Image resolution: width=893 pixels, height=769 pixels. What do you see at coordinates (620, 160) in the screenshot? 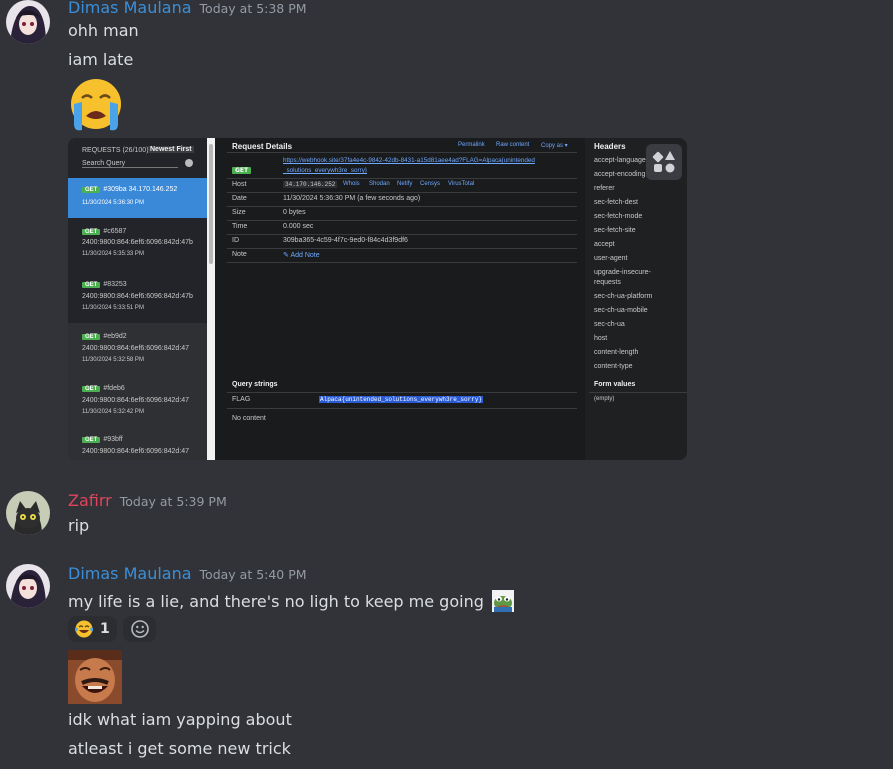
I see `header-key: accept-language` at bounding box center [620, 160].